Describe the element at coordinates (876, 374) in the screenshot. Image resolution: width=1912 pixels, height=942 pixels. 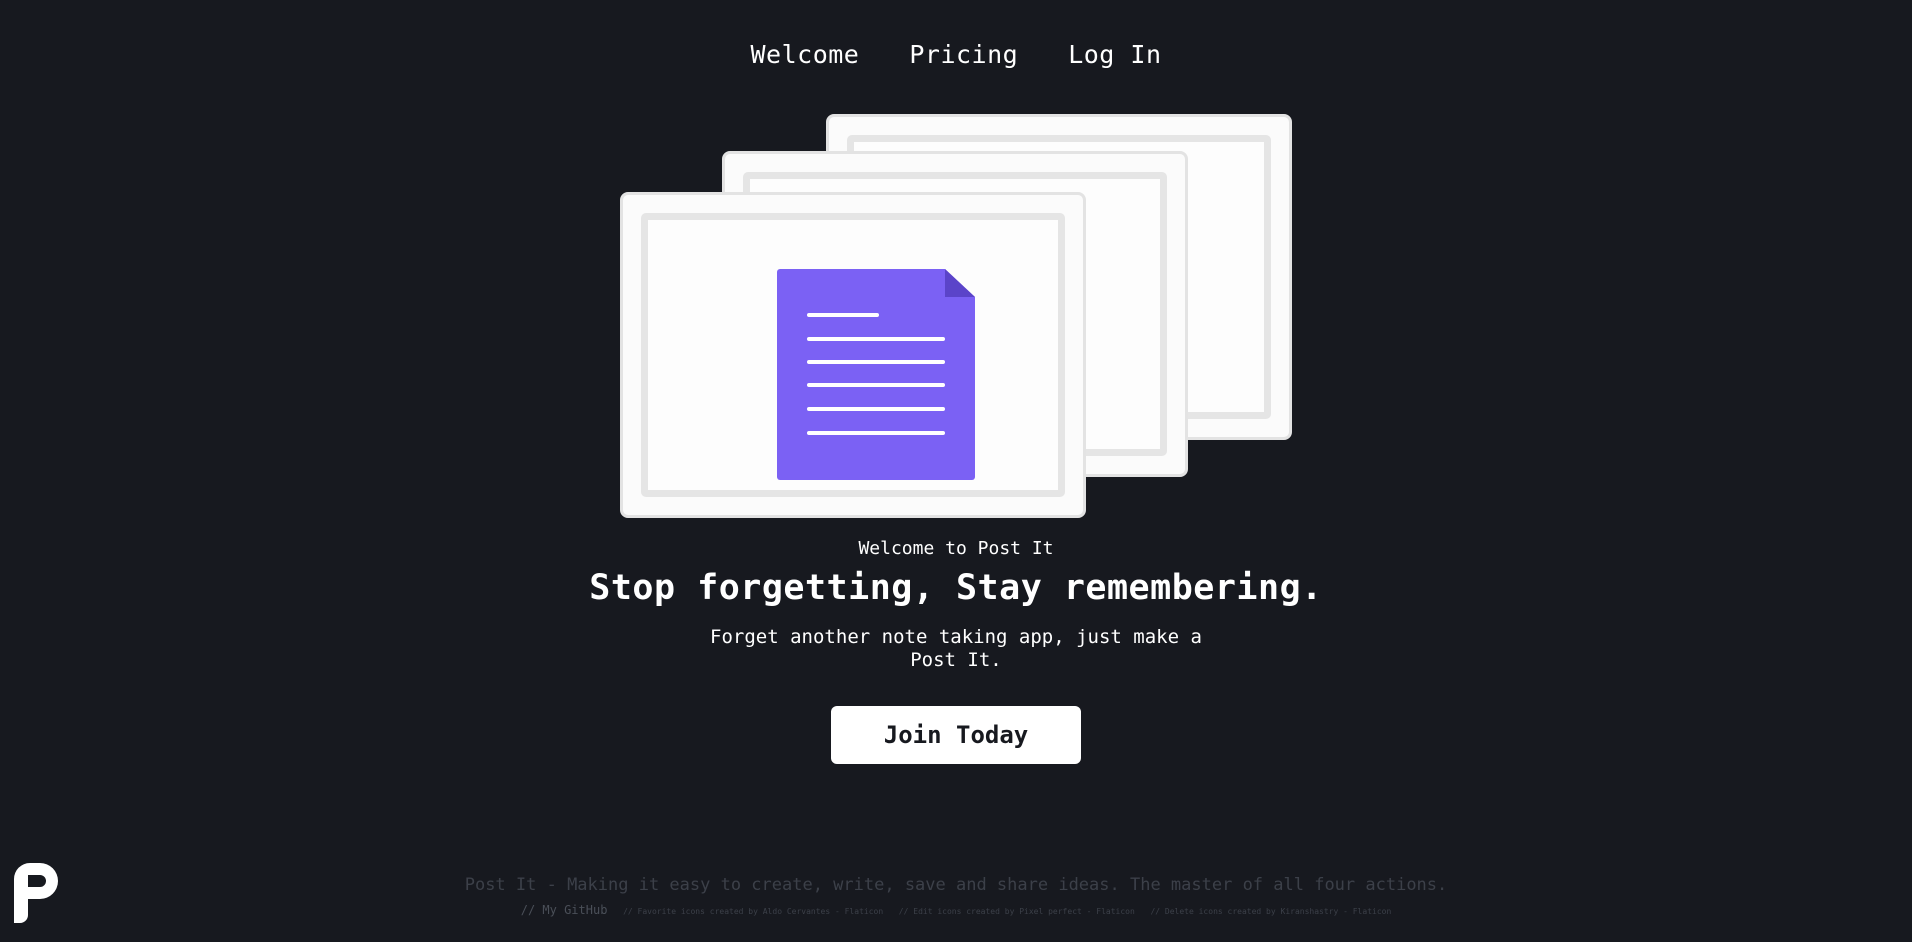
I see `document-icon` at that location.